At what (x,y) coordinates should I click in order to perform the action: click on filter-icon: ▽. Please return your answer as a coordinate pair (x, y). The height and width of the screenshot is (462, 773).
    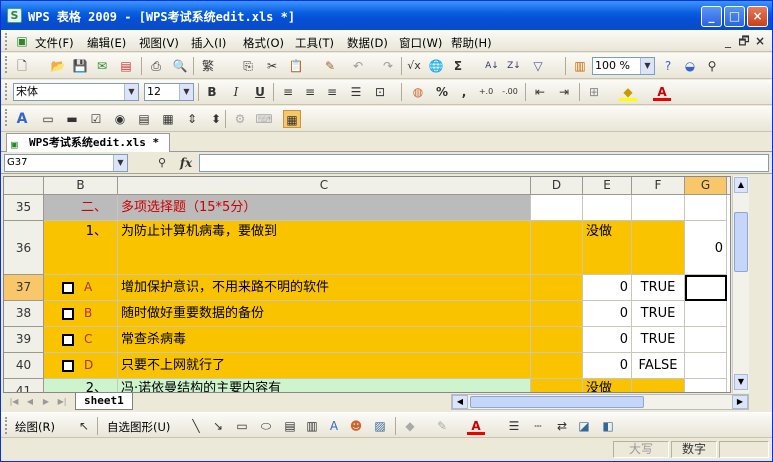
    Looking at the image, I should click on (538, 66).